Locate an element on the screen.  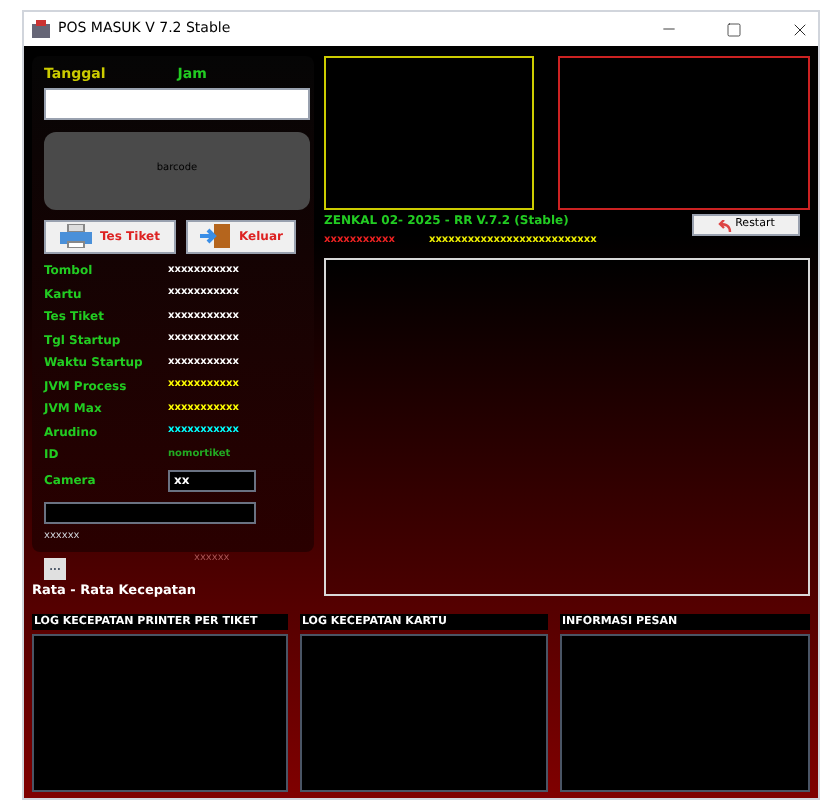
close-icon is located at coordinates (800, 29).